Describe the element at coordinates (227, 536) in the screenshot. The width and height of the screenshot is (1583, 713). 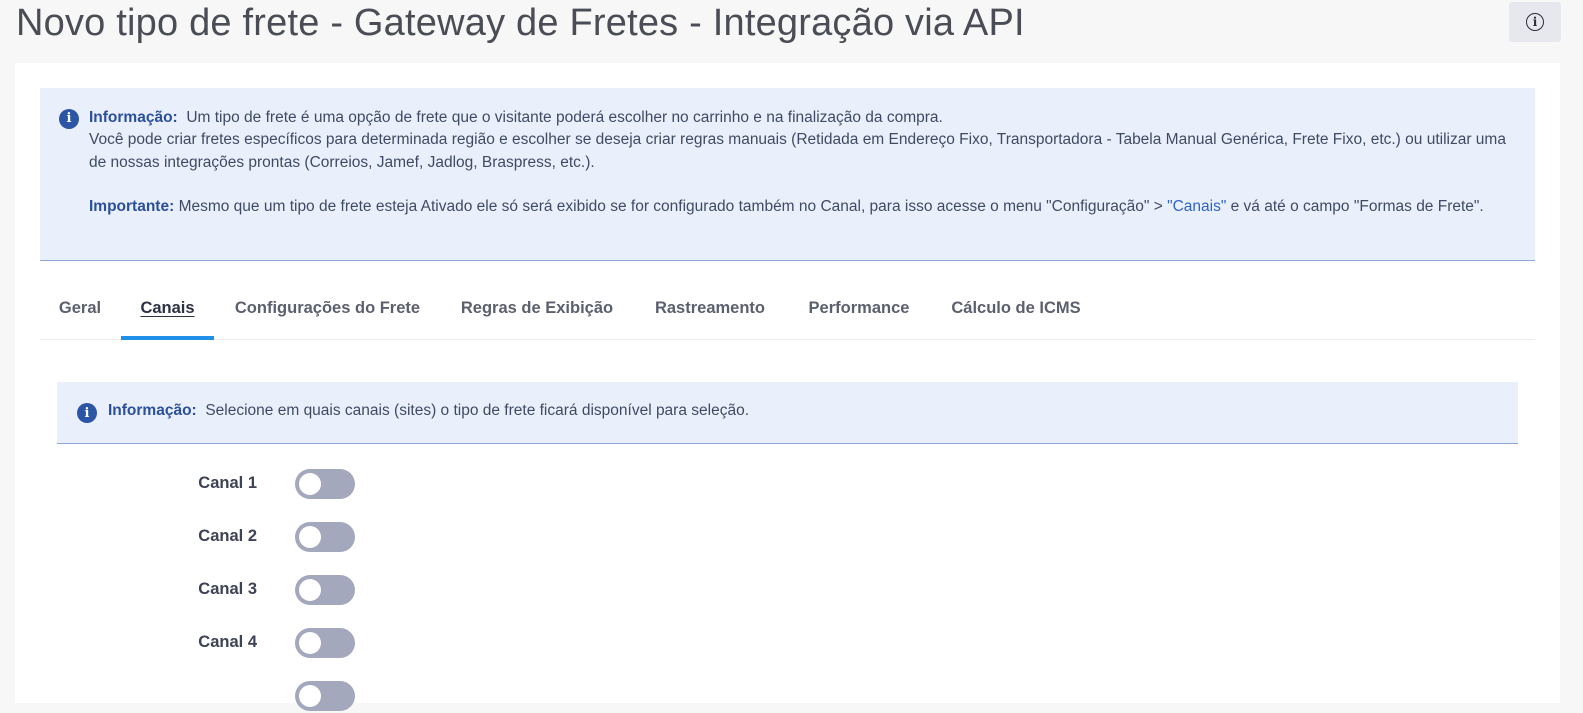
I see `channel-label: Canal 2` at that location.